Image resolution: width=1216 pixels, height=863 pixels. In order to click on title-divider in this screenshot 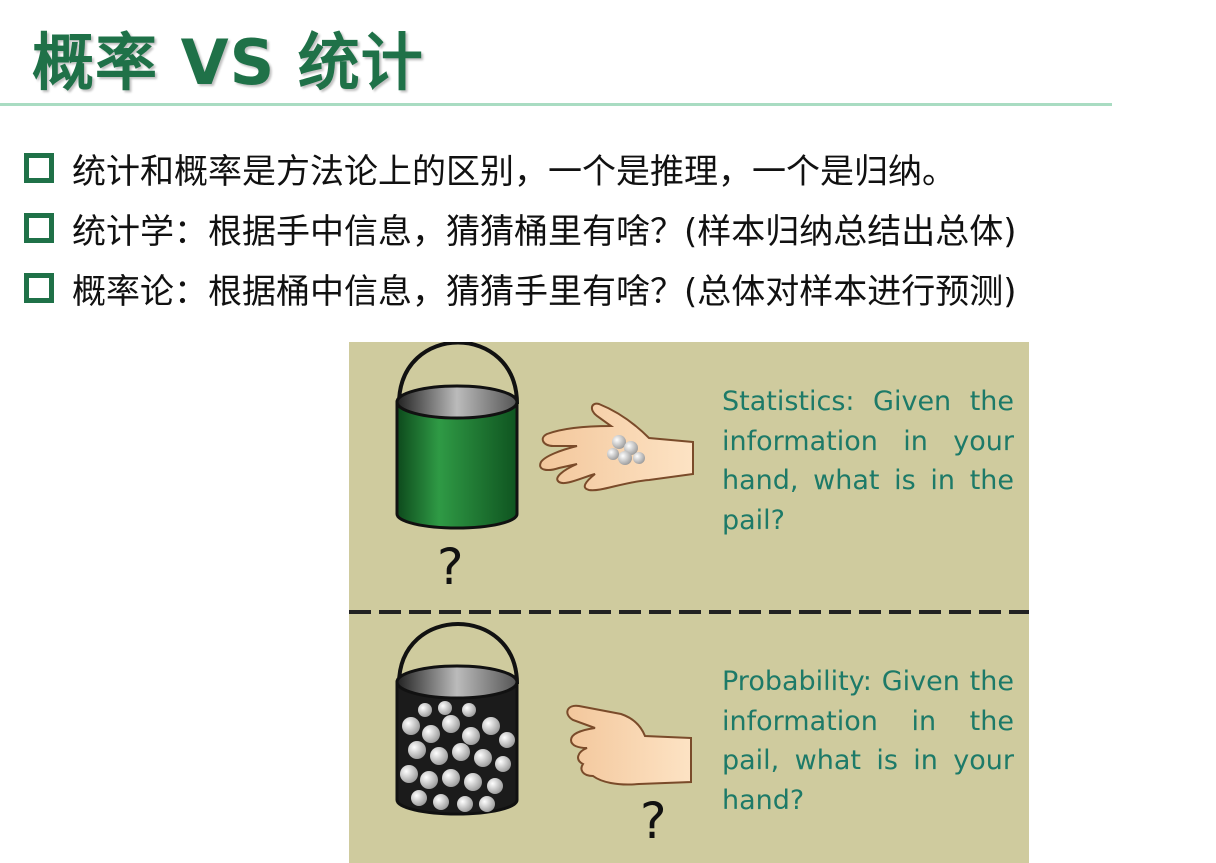, I will do `click(556, 104)`.